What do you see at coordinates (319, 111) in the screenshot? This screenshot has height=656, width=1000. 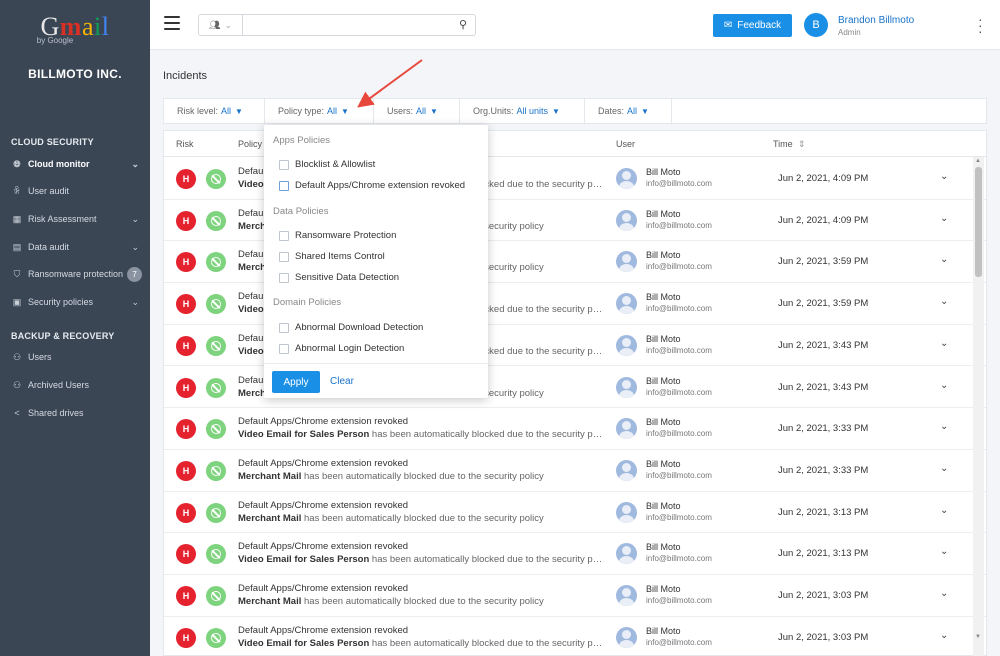 I see `filter-policy-type: Policy type: All ▼` at bounding box center [319, 111].